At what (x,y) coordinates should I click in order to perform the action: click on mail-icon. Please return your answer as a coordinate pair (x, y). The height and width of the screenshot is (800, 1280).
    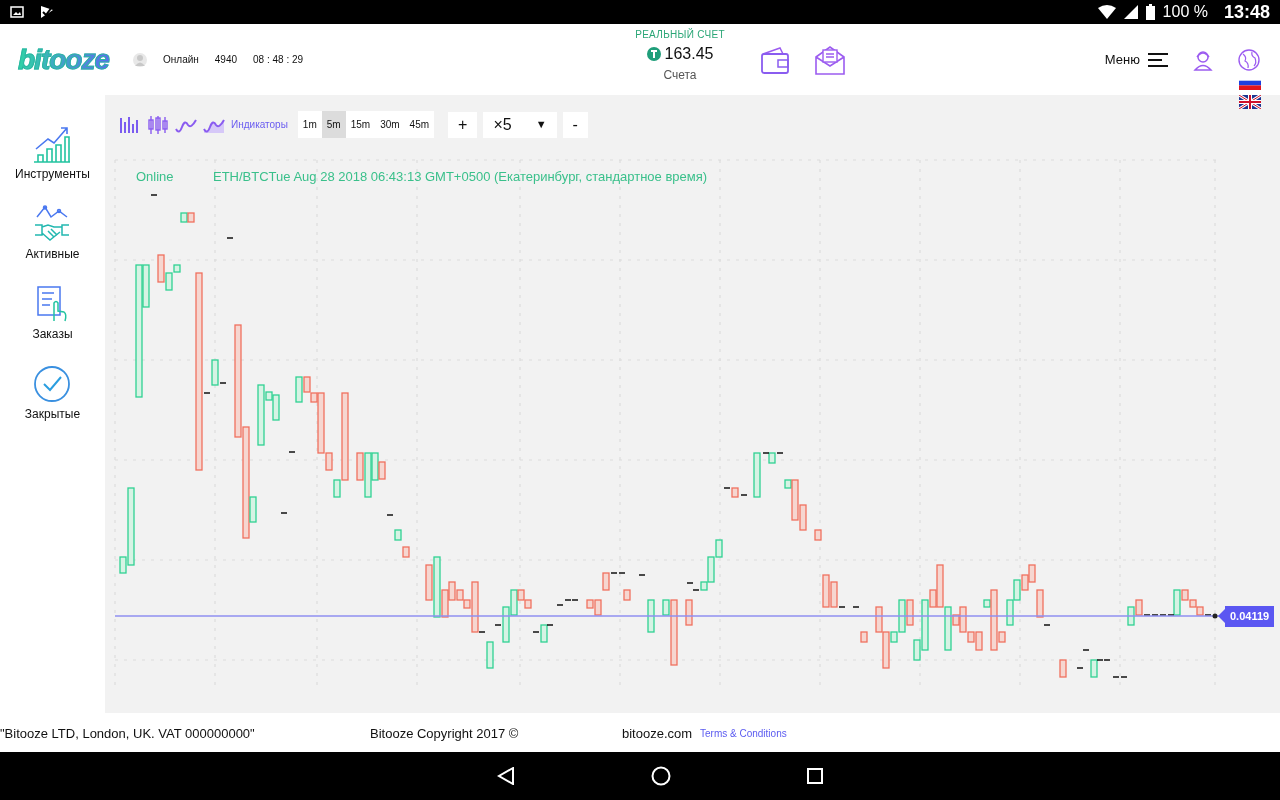
    Looking at the image, I should click on (830, 59).